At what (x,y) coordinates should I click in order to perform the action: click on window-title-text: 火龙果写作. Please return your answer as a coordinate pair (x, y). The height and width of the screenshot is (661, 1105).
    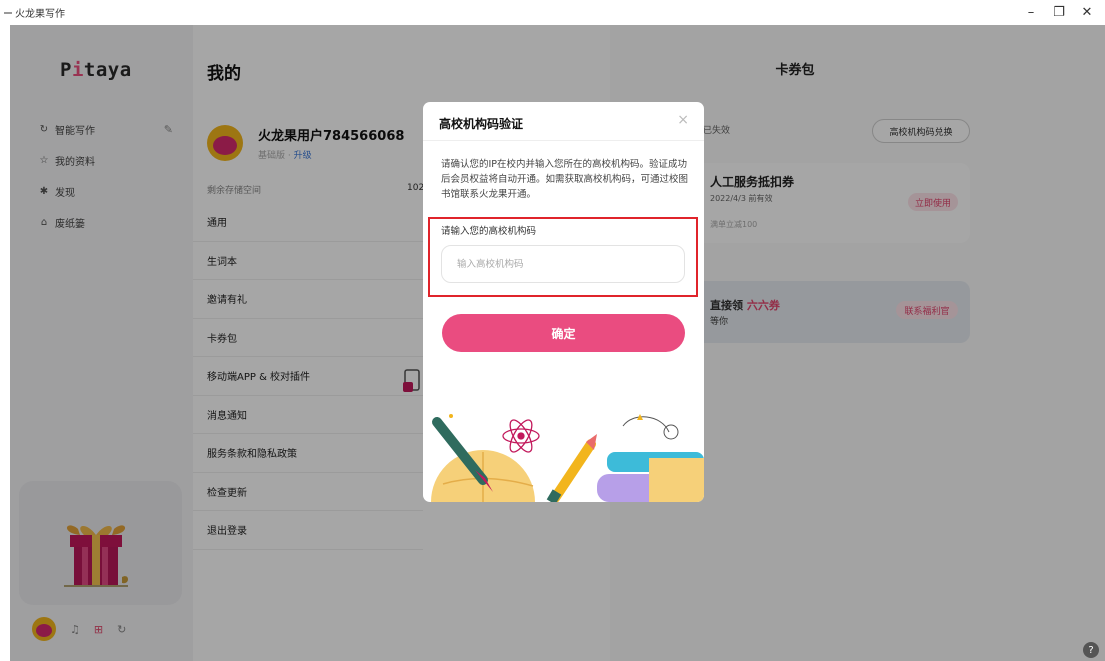
    Looking at the image, I should click on (40, 14).